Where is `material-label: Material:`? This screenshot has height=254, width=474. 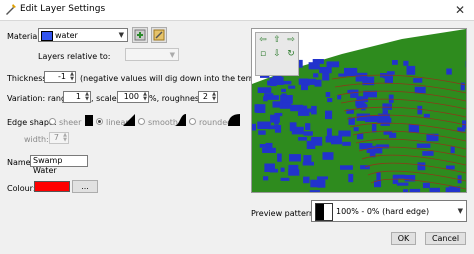
material-label: Material: is located at coordinates (25, 36).